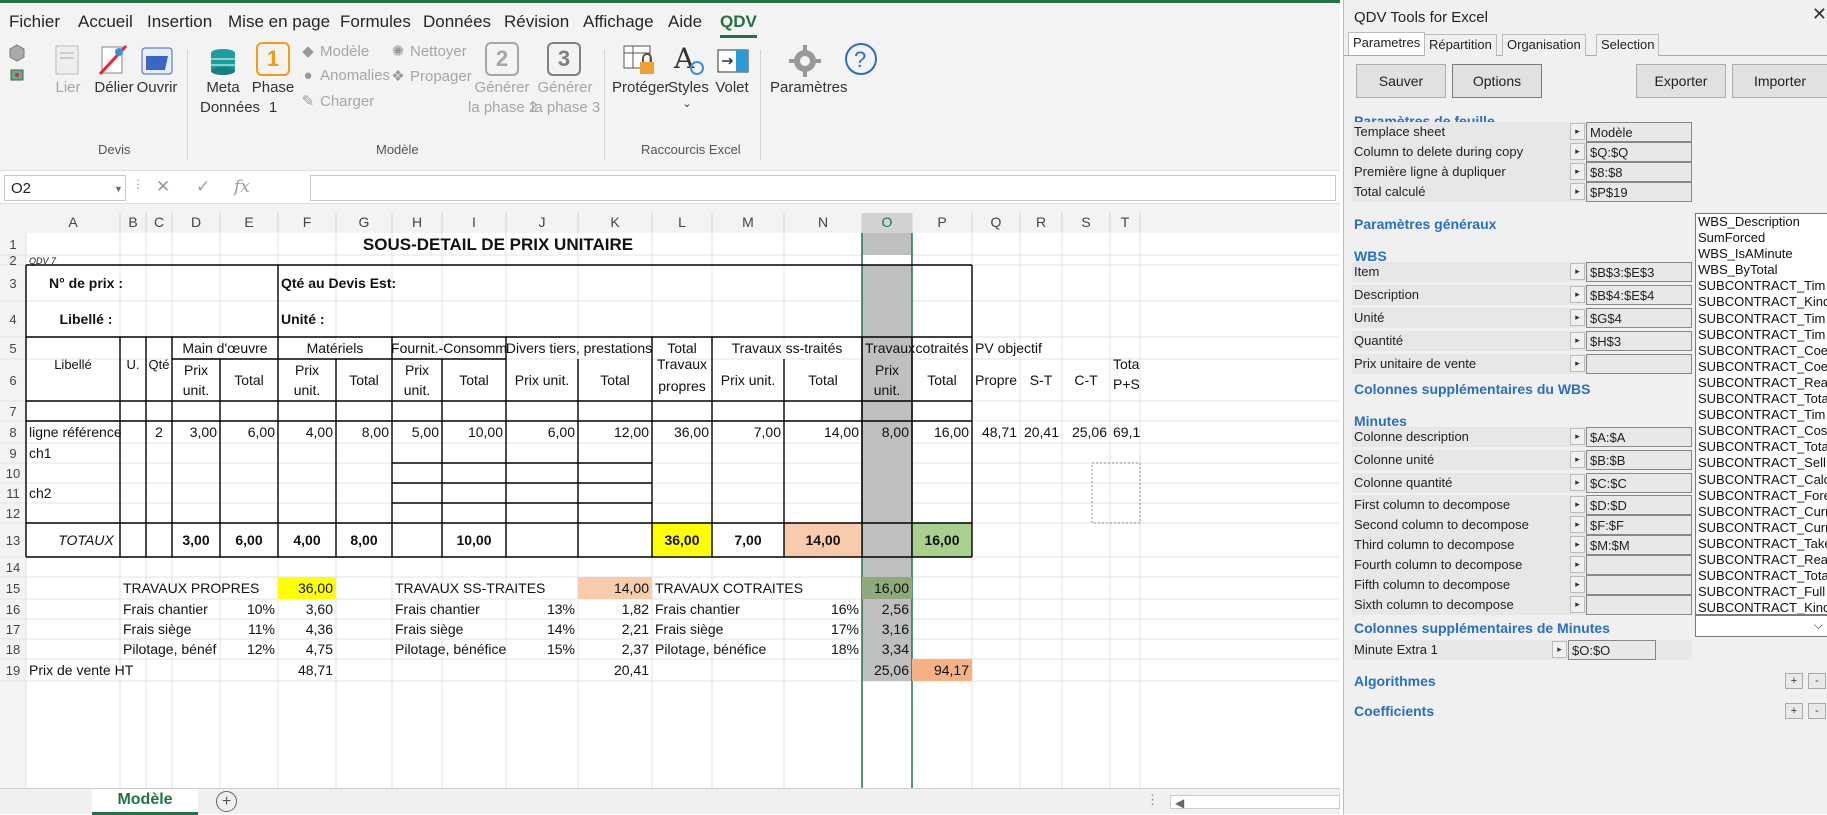 The width and height of the screenshot is (1827, 815). Describe the element at coordinates (273, 98) in the screenshot. I see `phase1-button: Phase 1` at that location.